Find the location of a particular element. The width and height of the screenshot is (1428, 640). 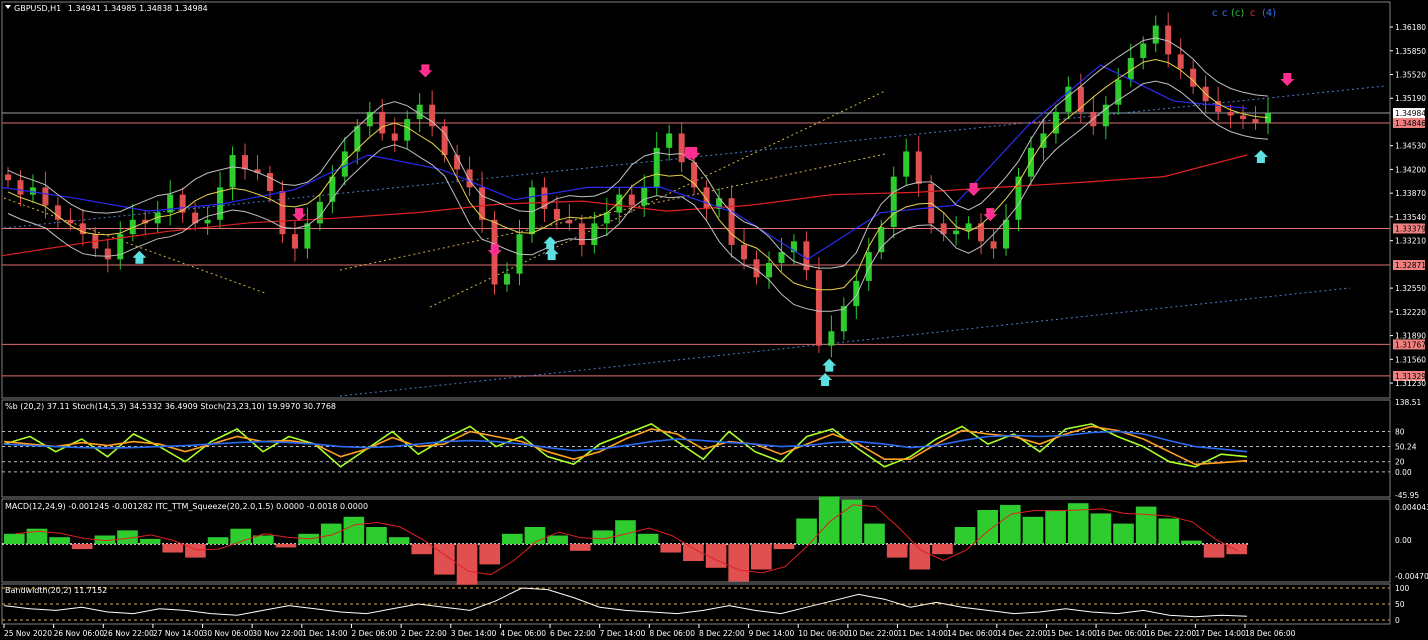

wave-label-4: (4) is located at coordinates (1269, 13).